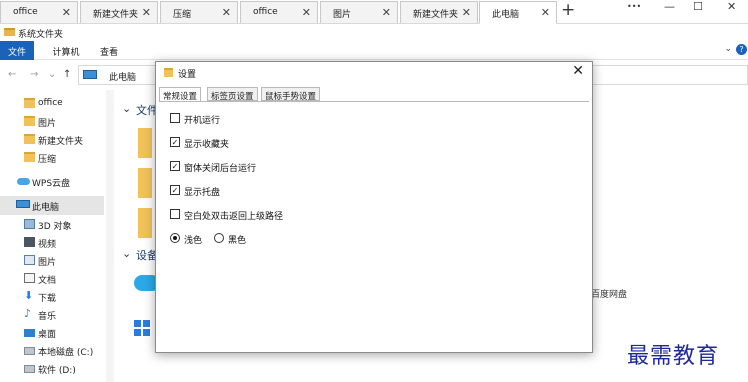 This screenshot has width=748, height=382. What do you see at coordinates (119, 12) in the screenshot?
I see `tab-new-folder-1: 新建文件夹 ✕` at bounding box center [119, 12].